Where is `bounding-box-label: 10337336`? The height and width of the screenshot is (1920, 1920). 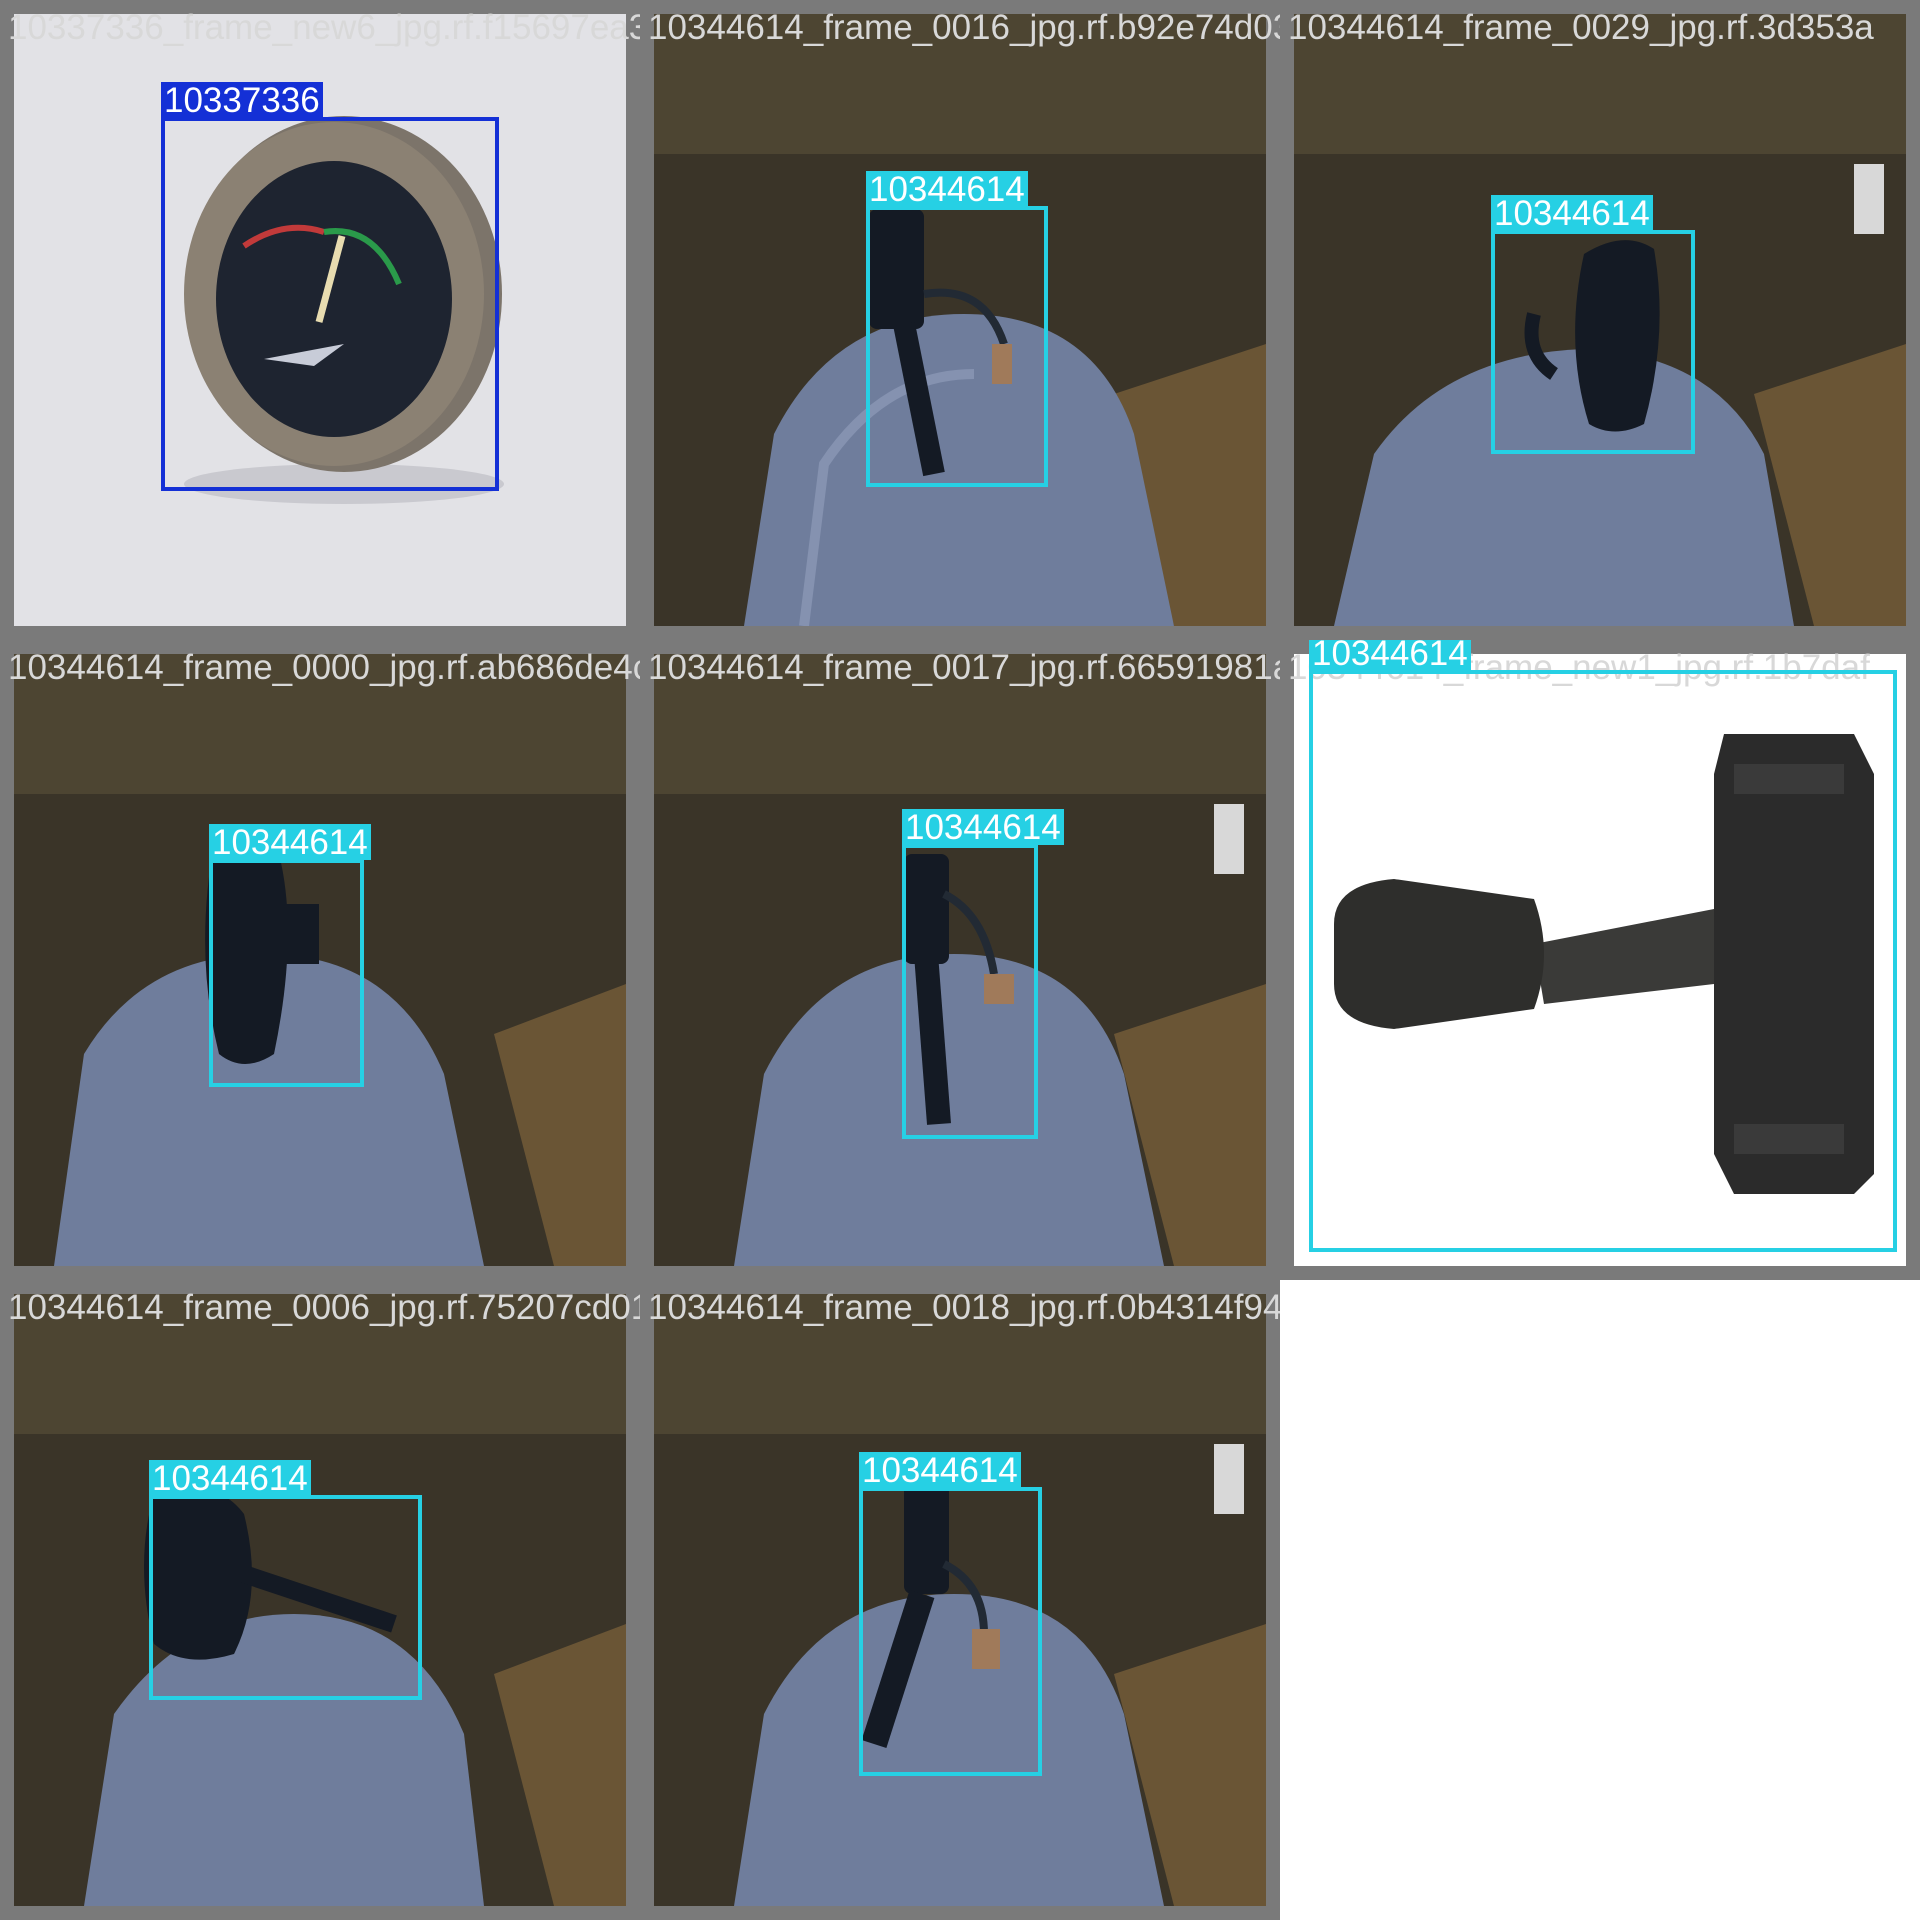
bounding-box-label: 10337336 is located at coordinates (242, 100).